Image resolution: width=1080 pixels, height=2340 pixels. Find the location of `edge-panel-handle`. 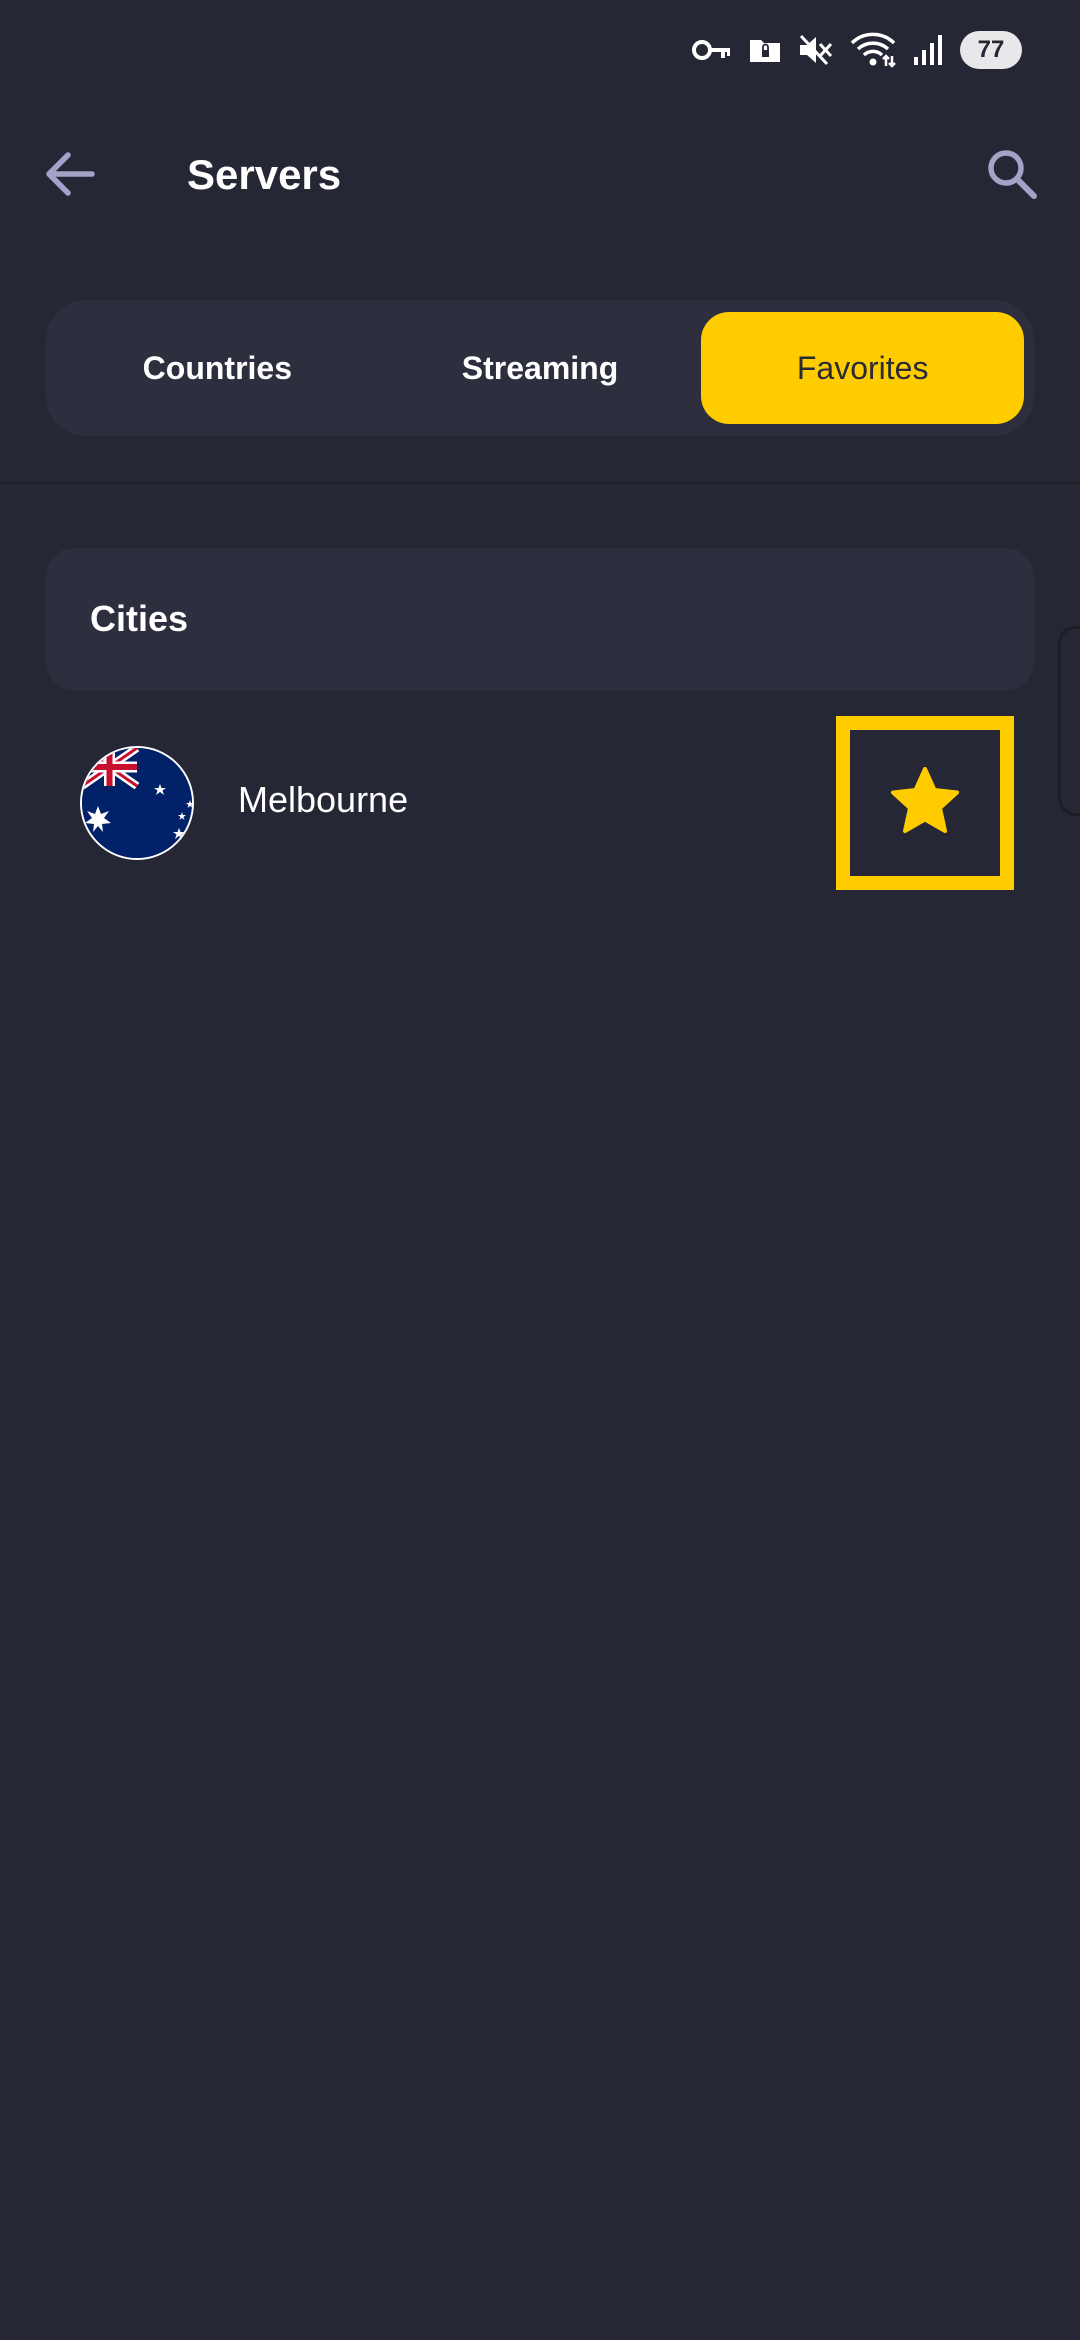

edge-panel-handle is located at coordinates (1069, 721).